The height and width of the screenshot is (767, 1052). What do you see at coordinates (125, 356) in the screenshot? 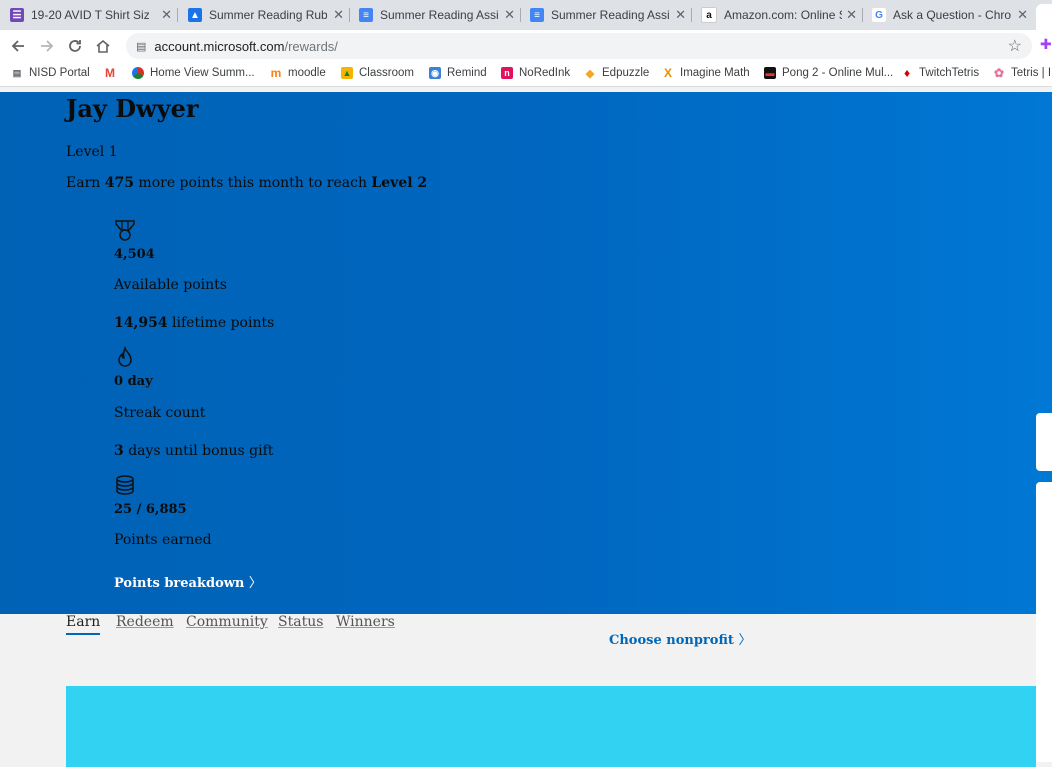
I see `flame-icon` at bounding box center [125, 356].